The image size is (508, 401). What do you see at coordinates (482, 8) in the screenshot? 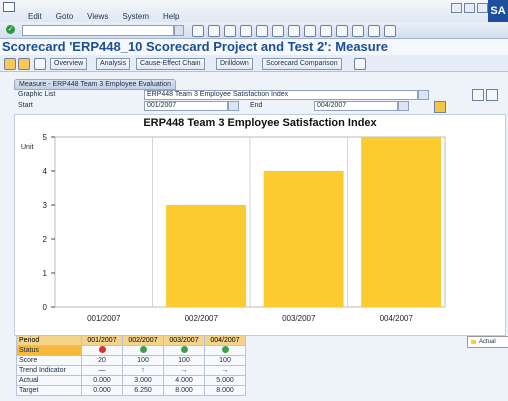
I see `close-icon` at bounding box center [482, 8].